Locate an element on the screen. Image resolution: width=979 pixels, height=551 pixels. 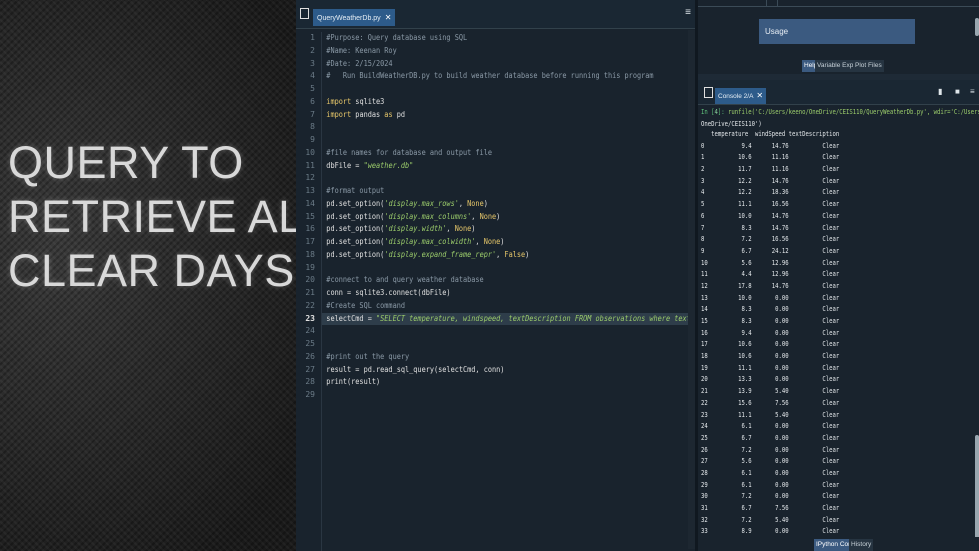
editor-file-tab: QueryWeatherDb.py ✕ is located at coordinates (354, 17).